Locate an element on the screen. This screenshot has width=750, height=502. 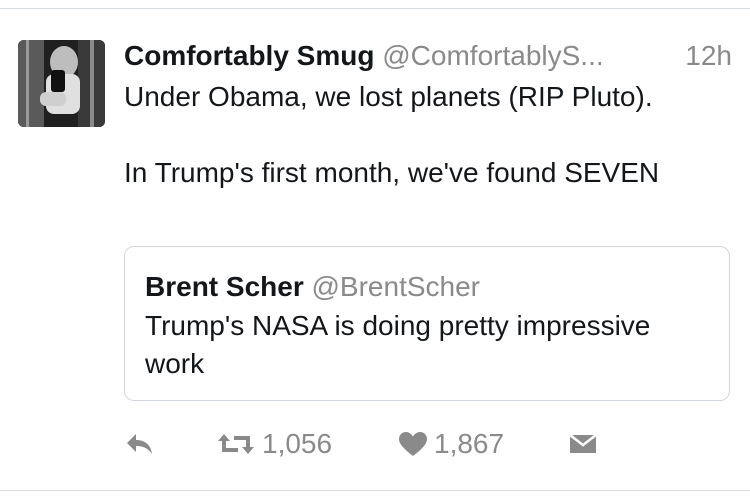
like-count: 1,867 is located at coordinates (469, 443).